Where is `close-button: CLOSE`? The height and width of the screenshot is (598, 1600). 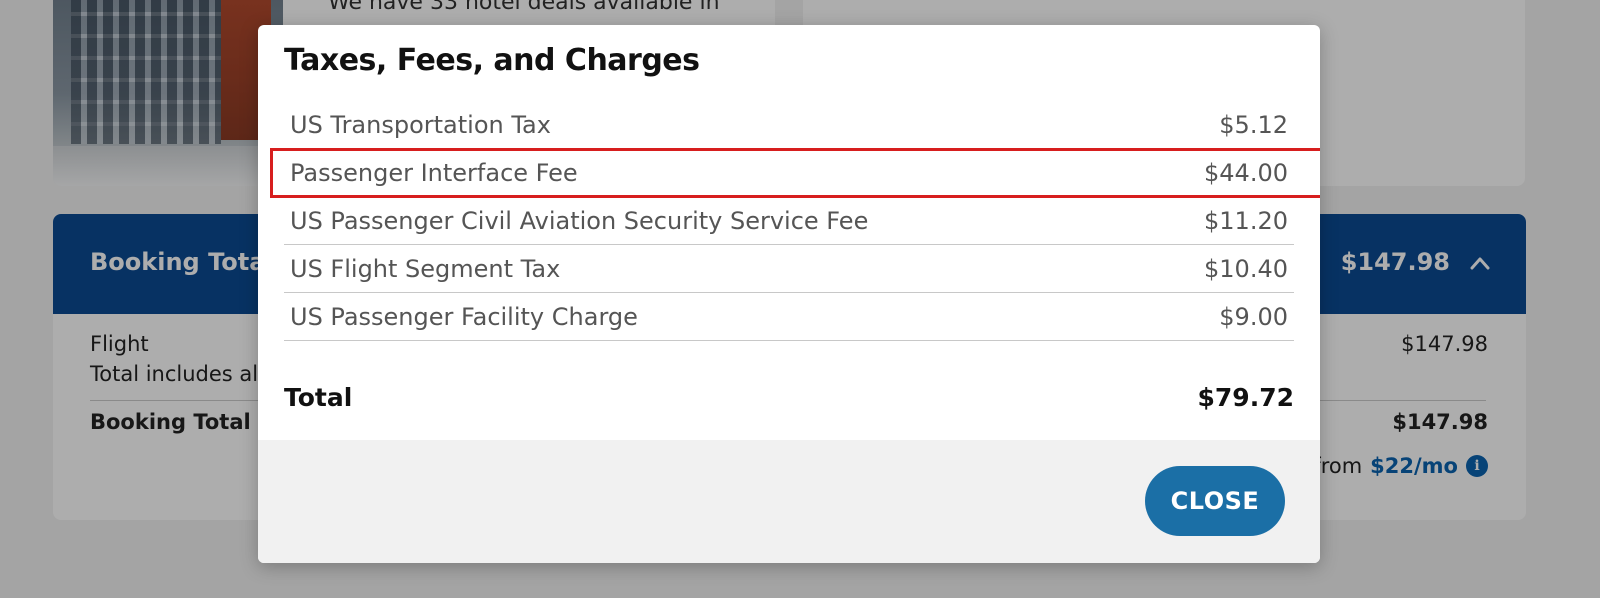 close-button: CLOSE is located at coordinates (1215, 501).